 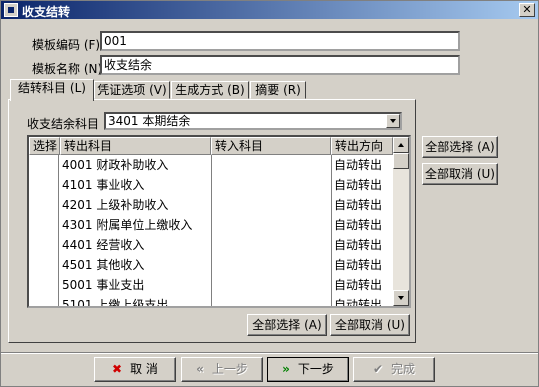 What do you see at coordinates (269, 10) in the screenshot?
I see `title-bar: 收支结转 ✕` at bounding box center [269, 10].